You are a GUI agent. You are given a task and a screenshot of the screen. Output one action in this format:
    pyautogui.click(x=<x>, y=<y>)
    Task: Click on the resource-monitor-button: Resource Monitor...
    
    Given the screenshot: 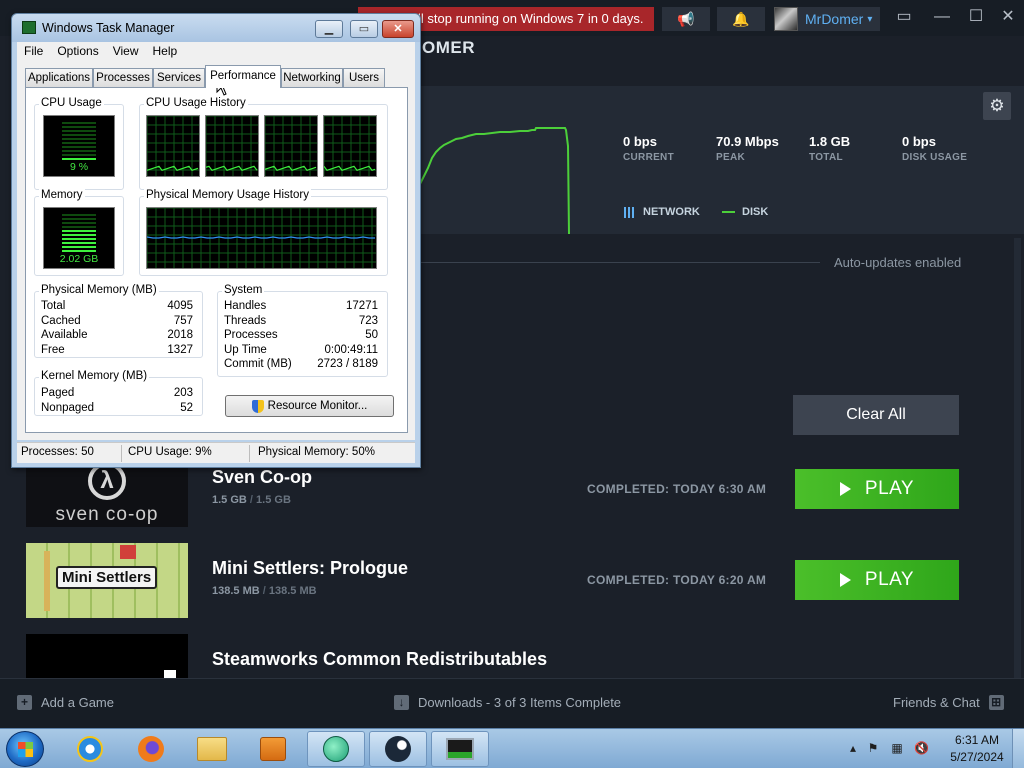 What is the action you would take?
    pyautogui.click(x=309, y=406)
    